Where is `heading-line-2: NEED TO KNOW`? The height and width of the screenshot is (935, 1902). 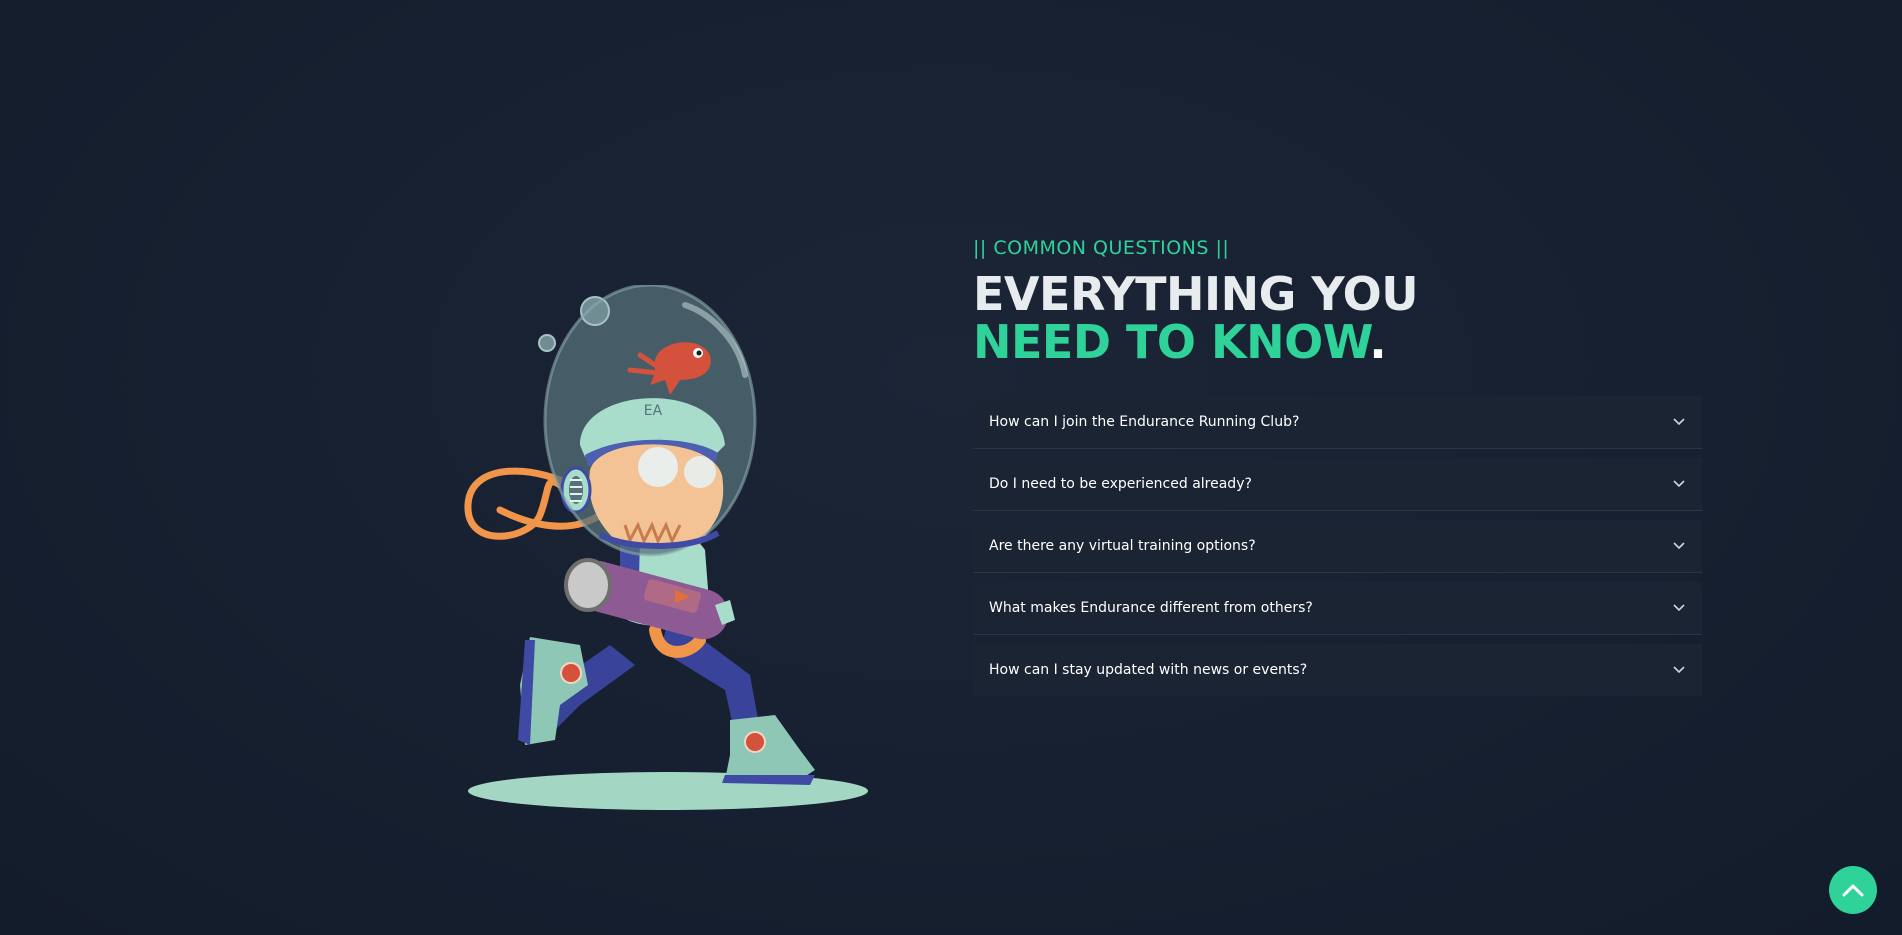
heading-line-2: NEED TO KNOW is located at coordinates (1171, 342).